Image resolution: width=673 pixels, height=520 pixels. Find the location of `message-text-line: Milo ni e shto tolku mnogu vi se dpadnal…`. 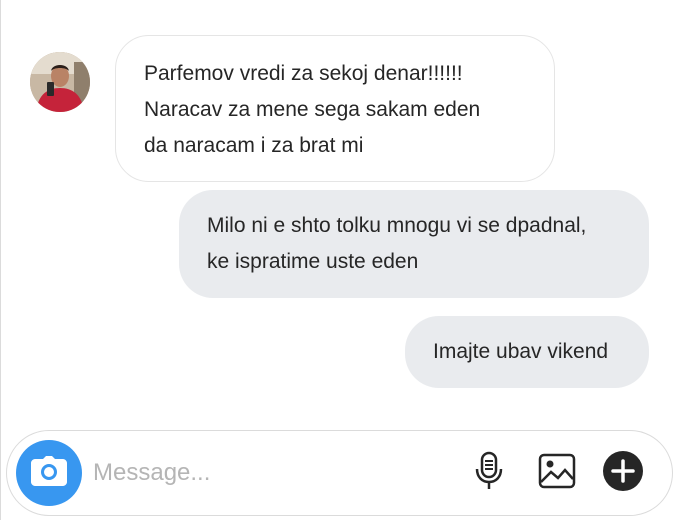

message-text-line: Milo ni e shto tolku mnogu vi se dpadnal… is located at coordinates (397, 225).